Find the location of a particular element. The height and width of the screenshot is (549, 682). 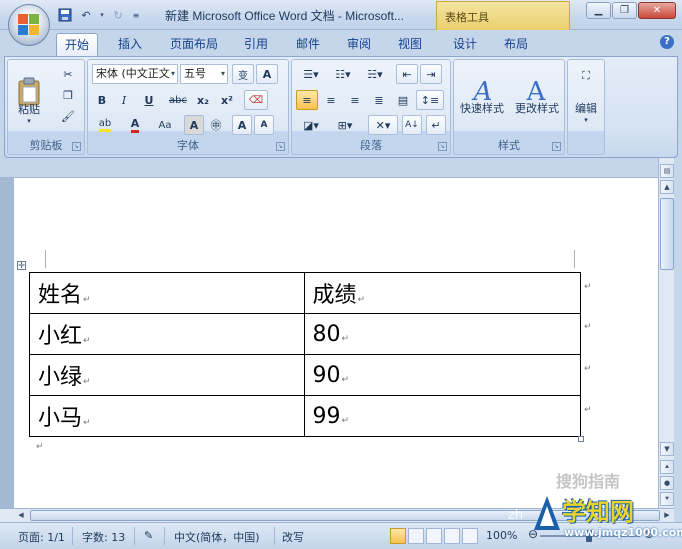

paste-dropdown-icon: ▾ is located at coordinates (29, 121).